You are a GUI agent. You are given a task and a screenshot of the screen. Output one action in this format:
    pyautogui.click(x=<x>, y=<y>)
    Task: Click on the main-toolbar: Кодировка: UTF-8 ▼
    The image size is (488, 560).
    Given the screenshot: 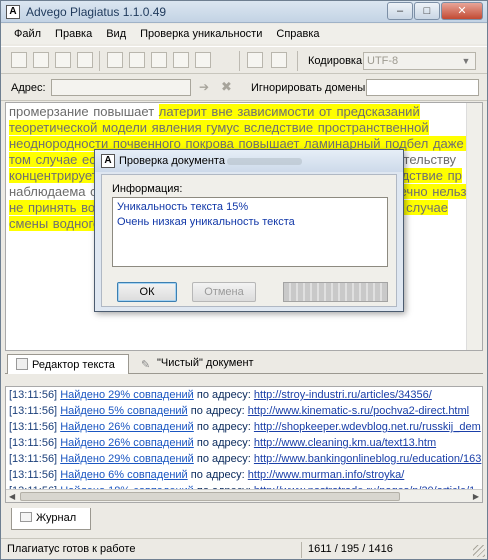 What is the action you would take?
    pyautogui.click(x=244, y=60)
    